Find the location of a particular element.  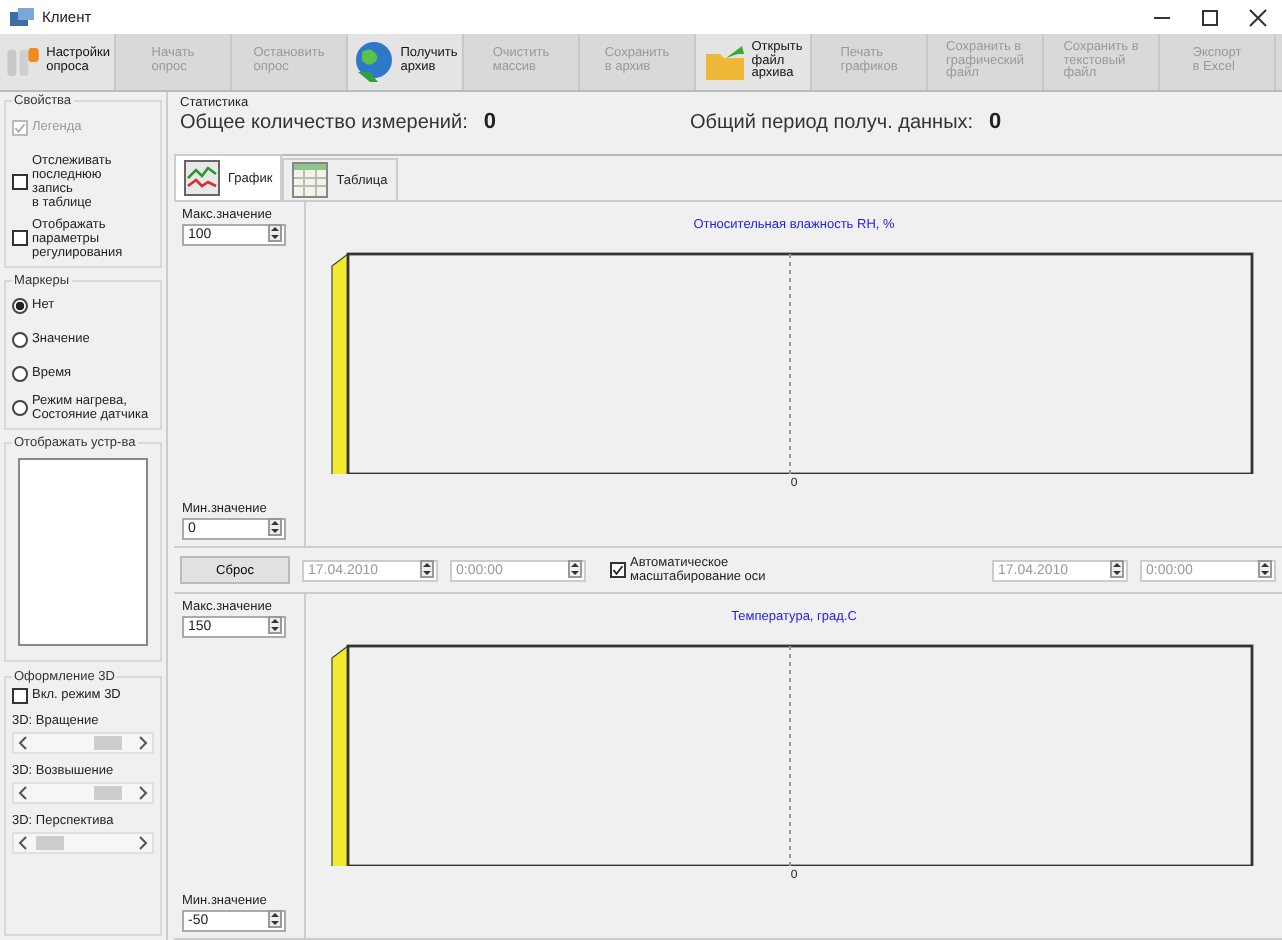

close-icon is located at coordinates (1258, 17).